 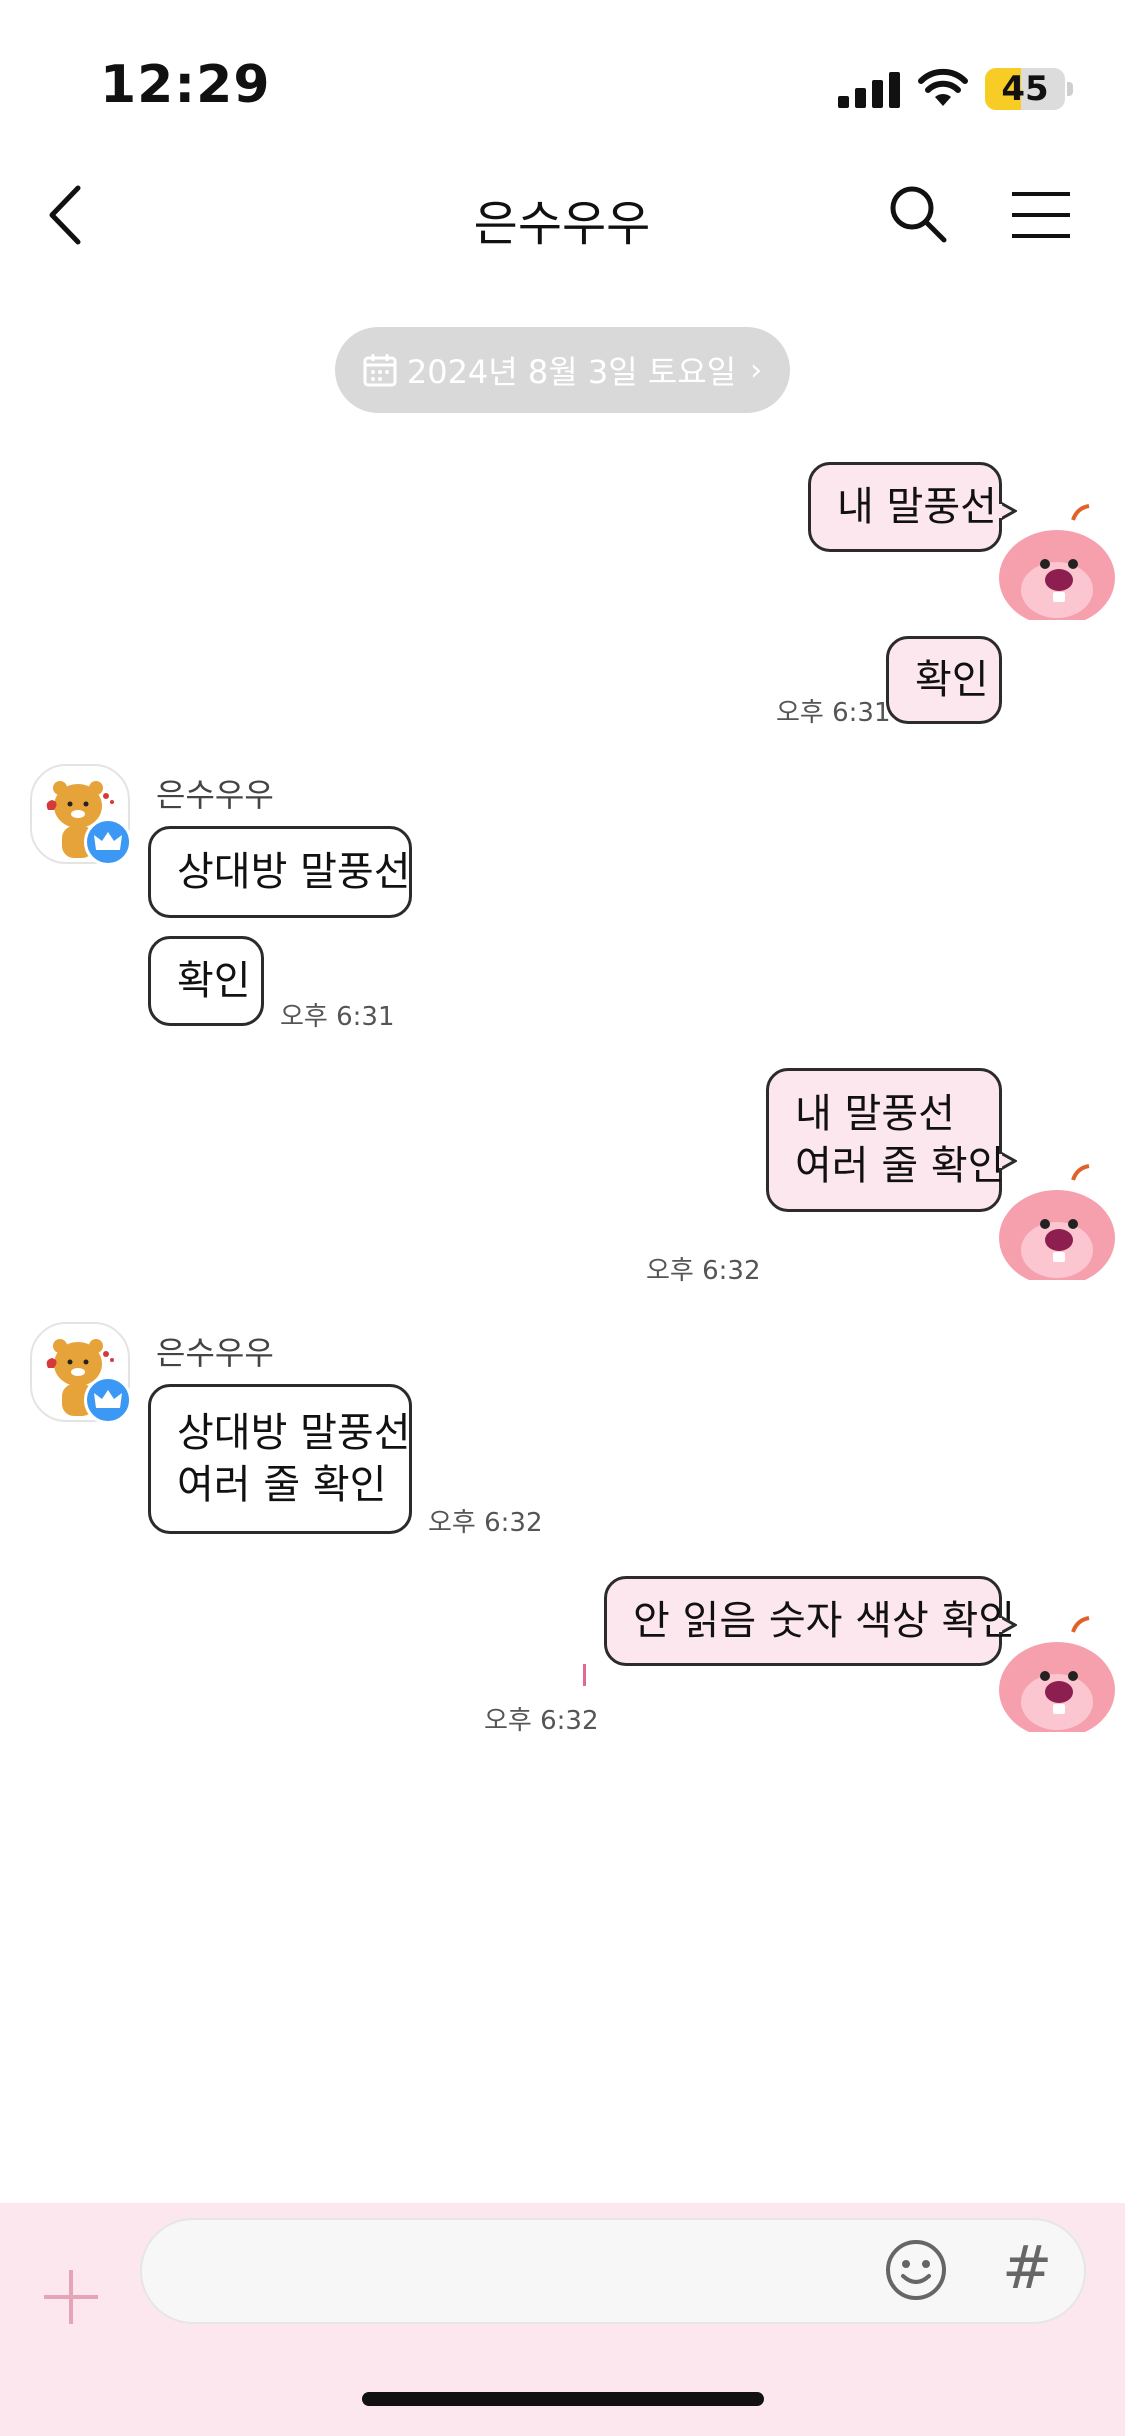 What do you see at coordinates (917, 507) in the screenshot?
I see `message-text: 내 말풍선` at bounding box center [917, 507].